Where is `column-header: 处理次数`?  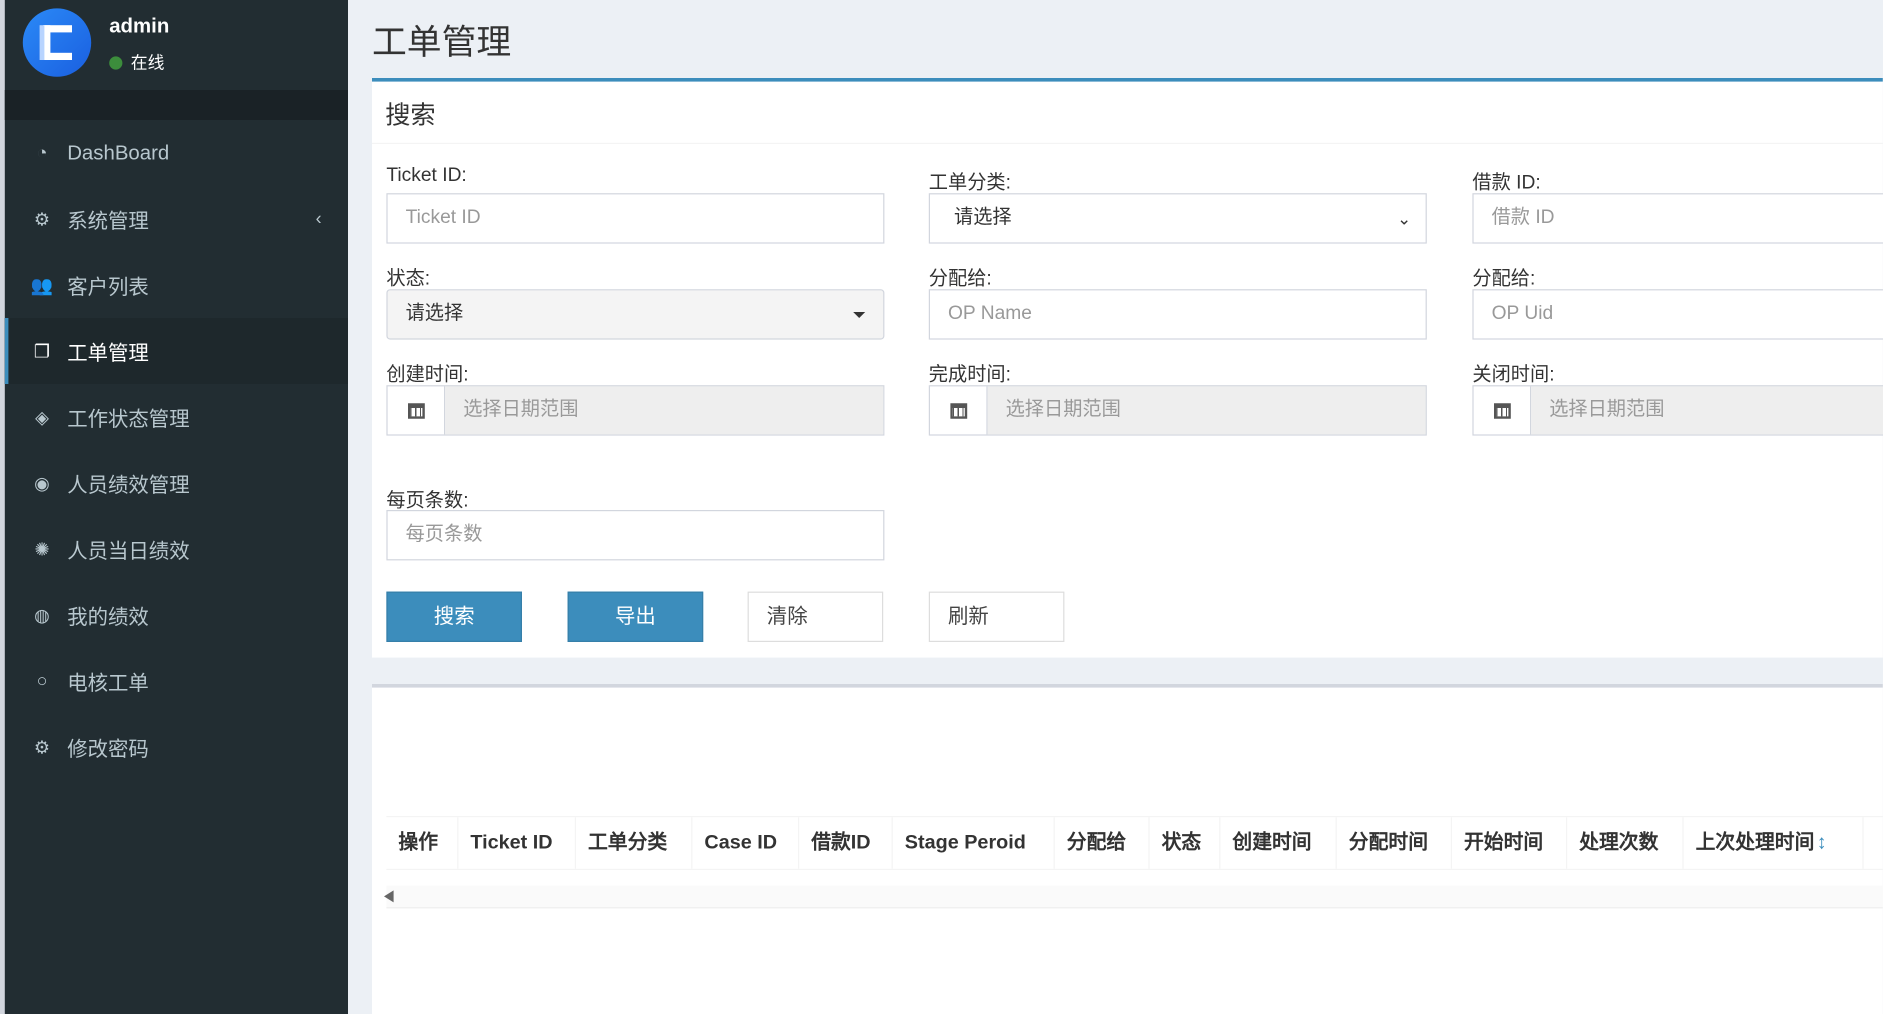
column-header: 处理次数 is located at coordinates (1625, 843).